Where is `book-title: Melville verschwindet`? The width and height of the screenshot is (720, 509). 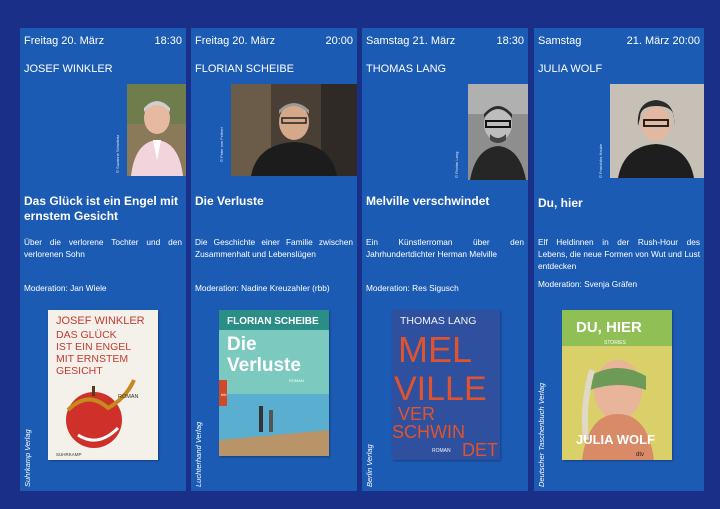 book-title: Melville verschwindet is located at coordinates (428, 201).